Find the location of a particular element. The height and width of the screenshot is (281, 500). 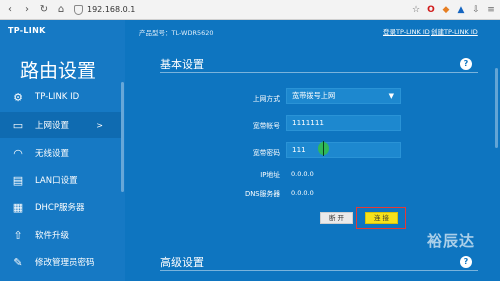

dhcp-icon: ▦ is located at coordinates (18, 207).